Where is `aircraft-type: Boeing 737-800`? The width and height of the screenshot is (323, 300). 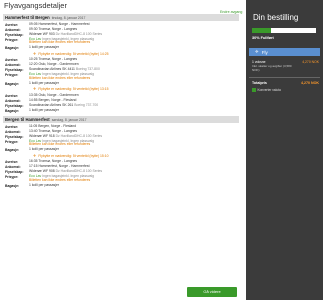
aircraft-type: Boeing 737-800 is located at coordinates (87, 69).